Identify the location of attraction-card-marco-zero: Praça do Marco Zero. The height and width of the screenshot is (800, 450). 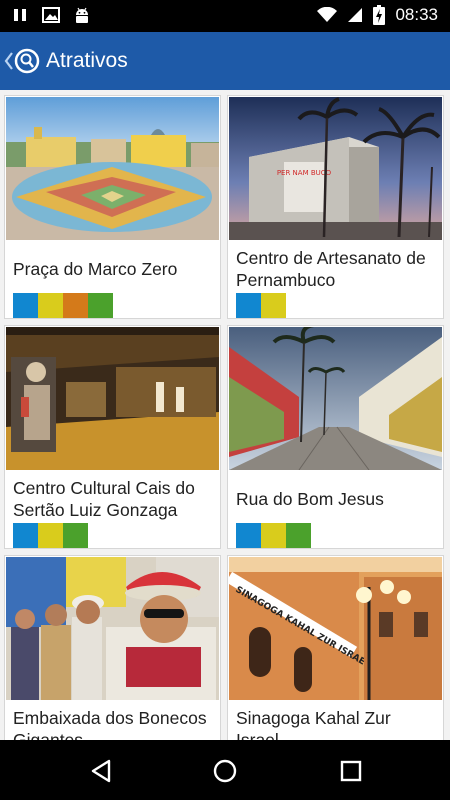
(112, 207).